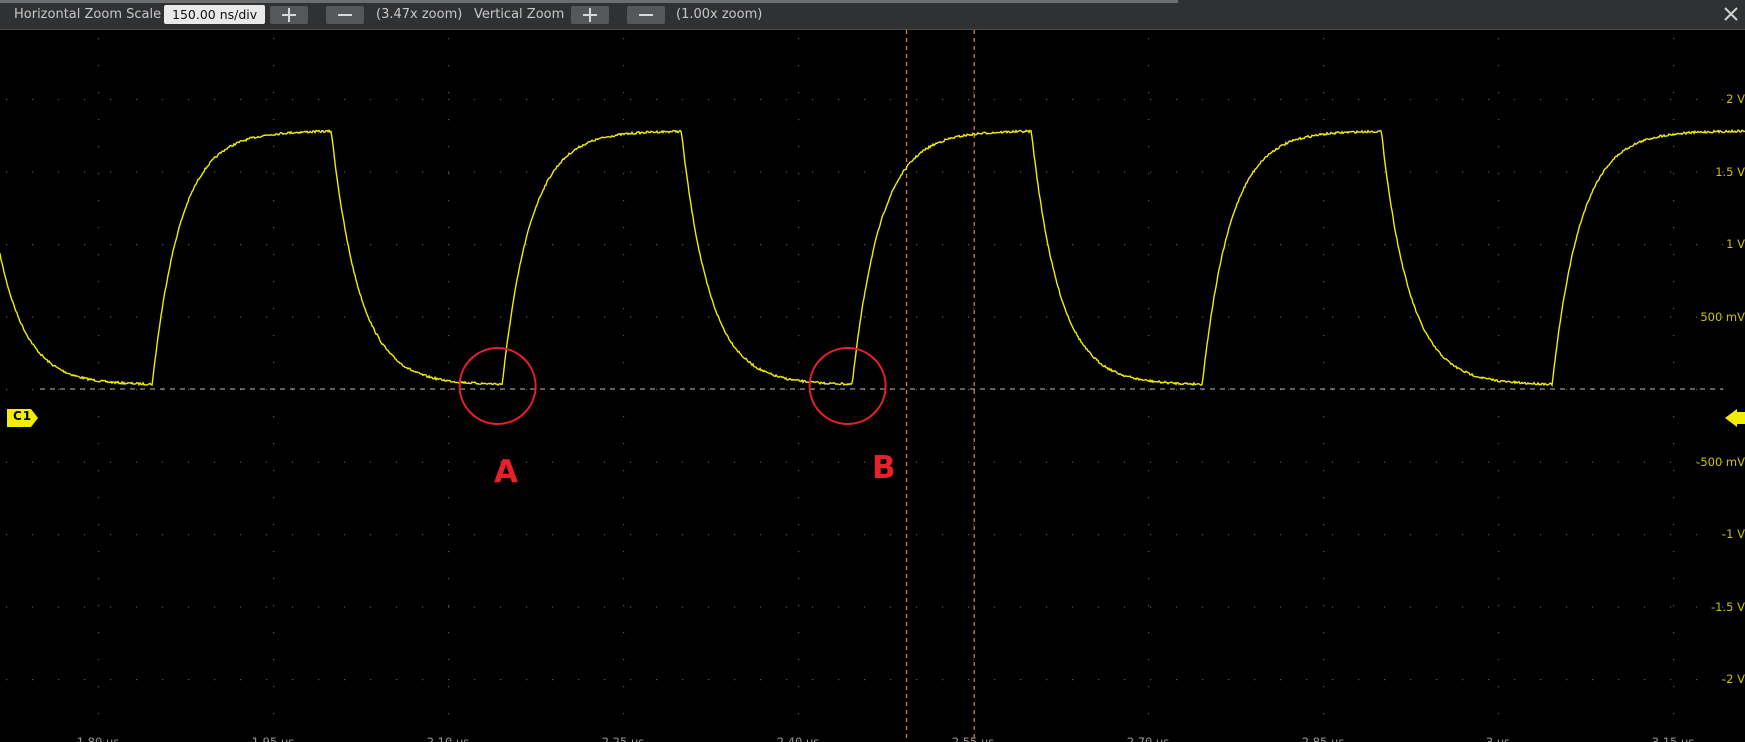  I want to click on horizontal-zoom-scale-input: 150.00 ns/div, so click(215, 14).